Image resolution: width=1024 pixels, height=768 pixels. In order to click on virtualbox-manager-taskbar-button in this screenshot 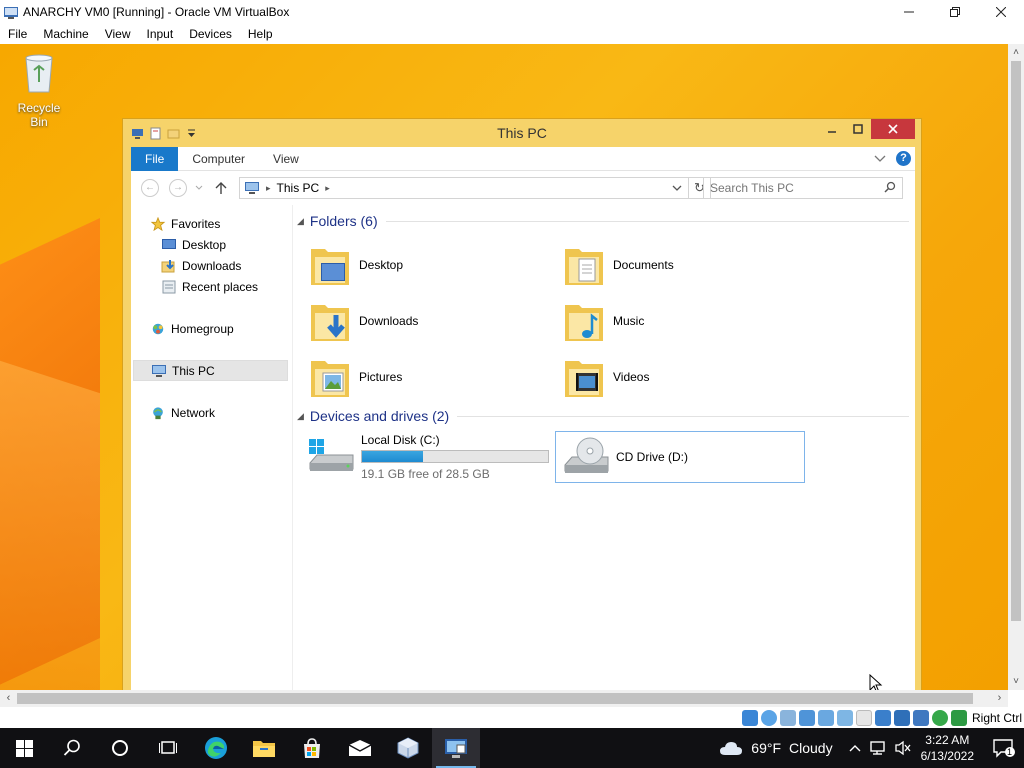, I will do `click(408, 748)`.